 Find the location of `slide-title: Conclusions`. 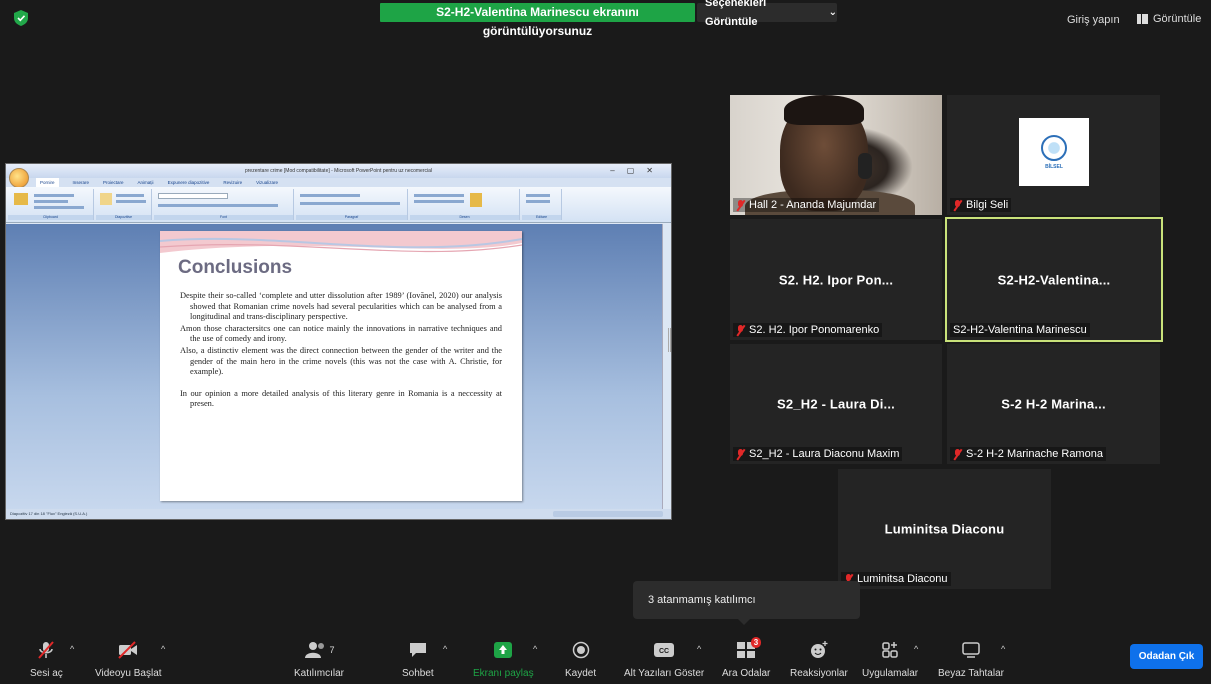

slide-title: Conclusions is located at coordinates (235, 267).